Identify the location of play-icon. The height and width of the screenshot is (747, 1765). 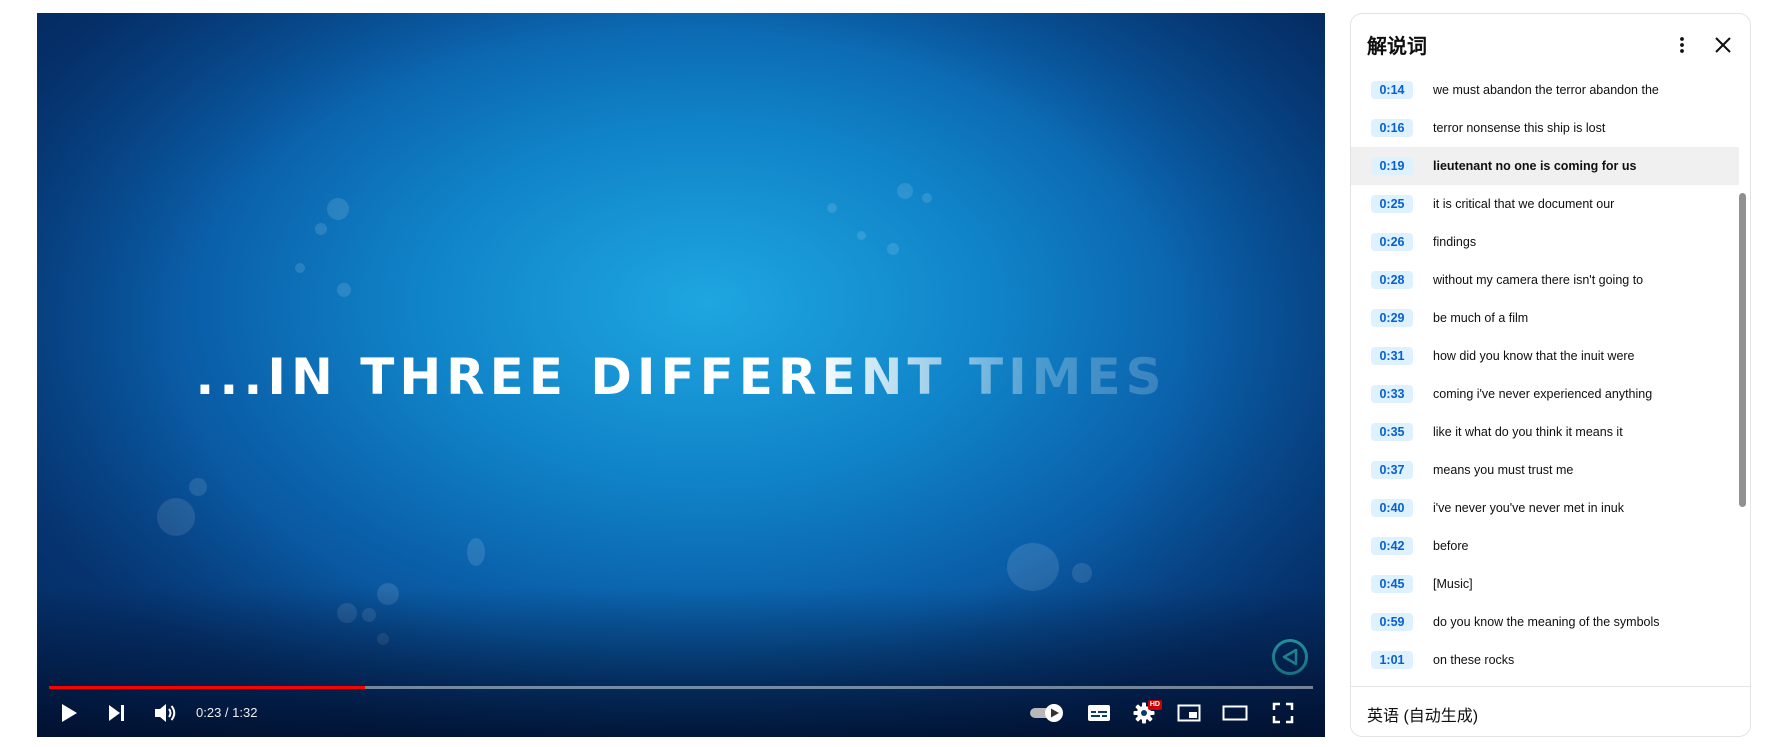
(69, 713).